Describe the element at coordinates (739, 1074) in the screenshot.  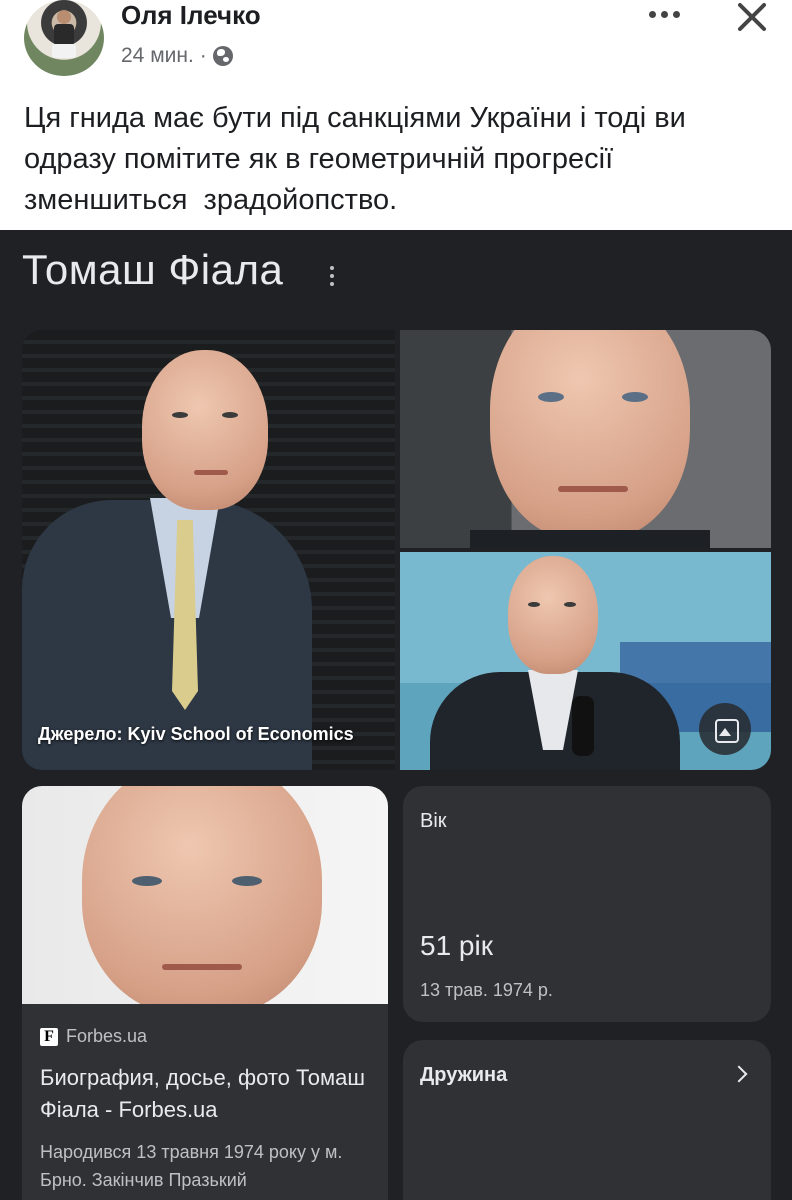
I see `chevron-right-icon` at that location.